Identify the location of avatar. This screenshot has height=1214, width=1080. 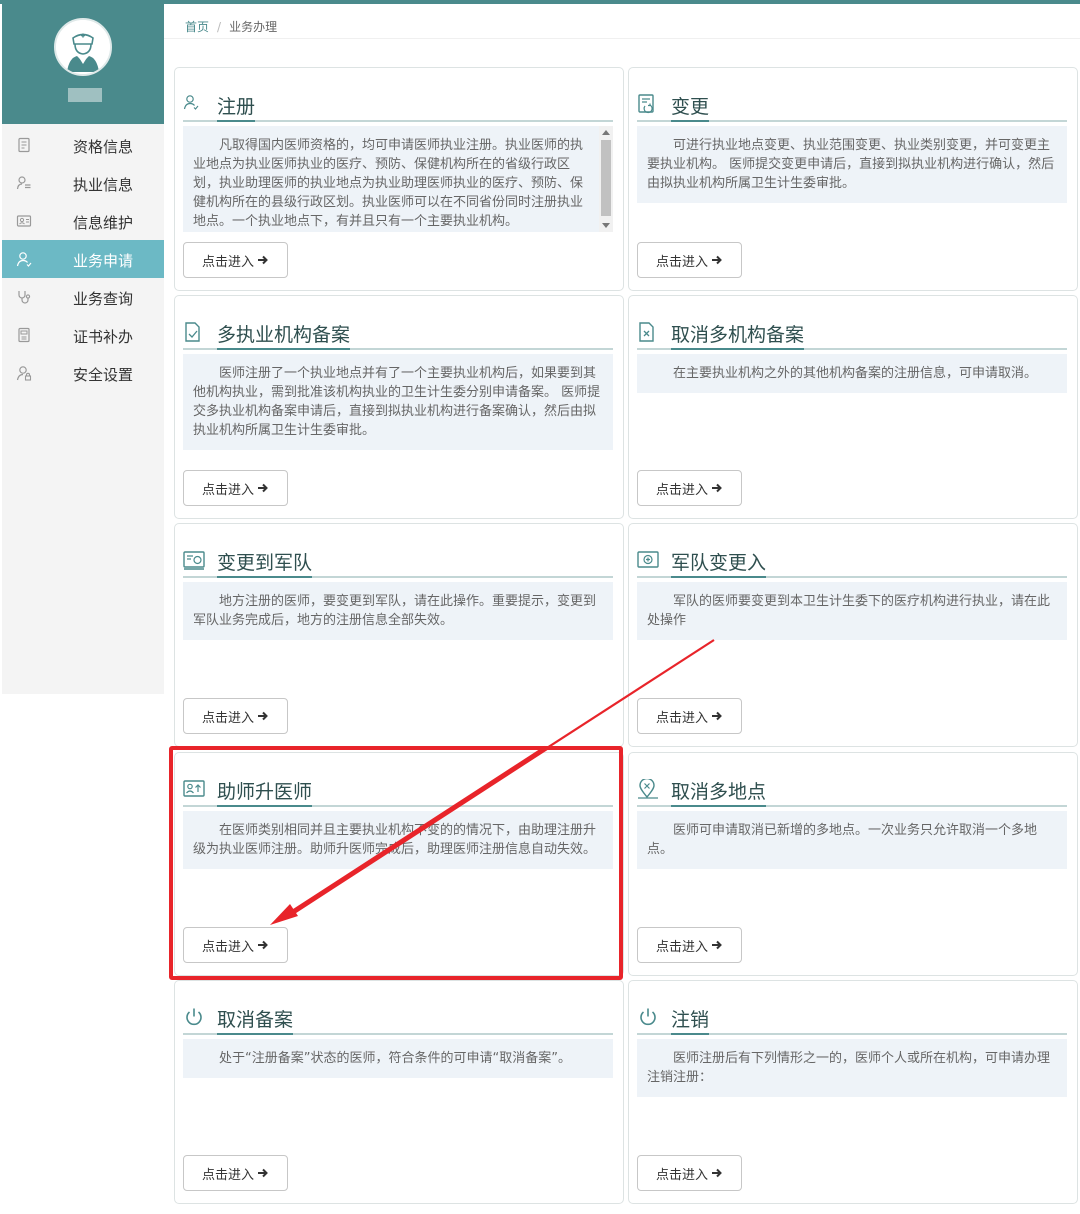
(83, 47).